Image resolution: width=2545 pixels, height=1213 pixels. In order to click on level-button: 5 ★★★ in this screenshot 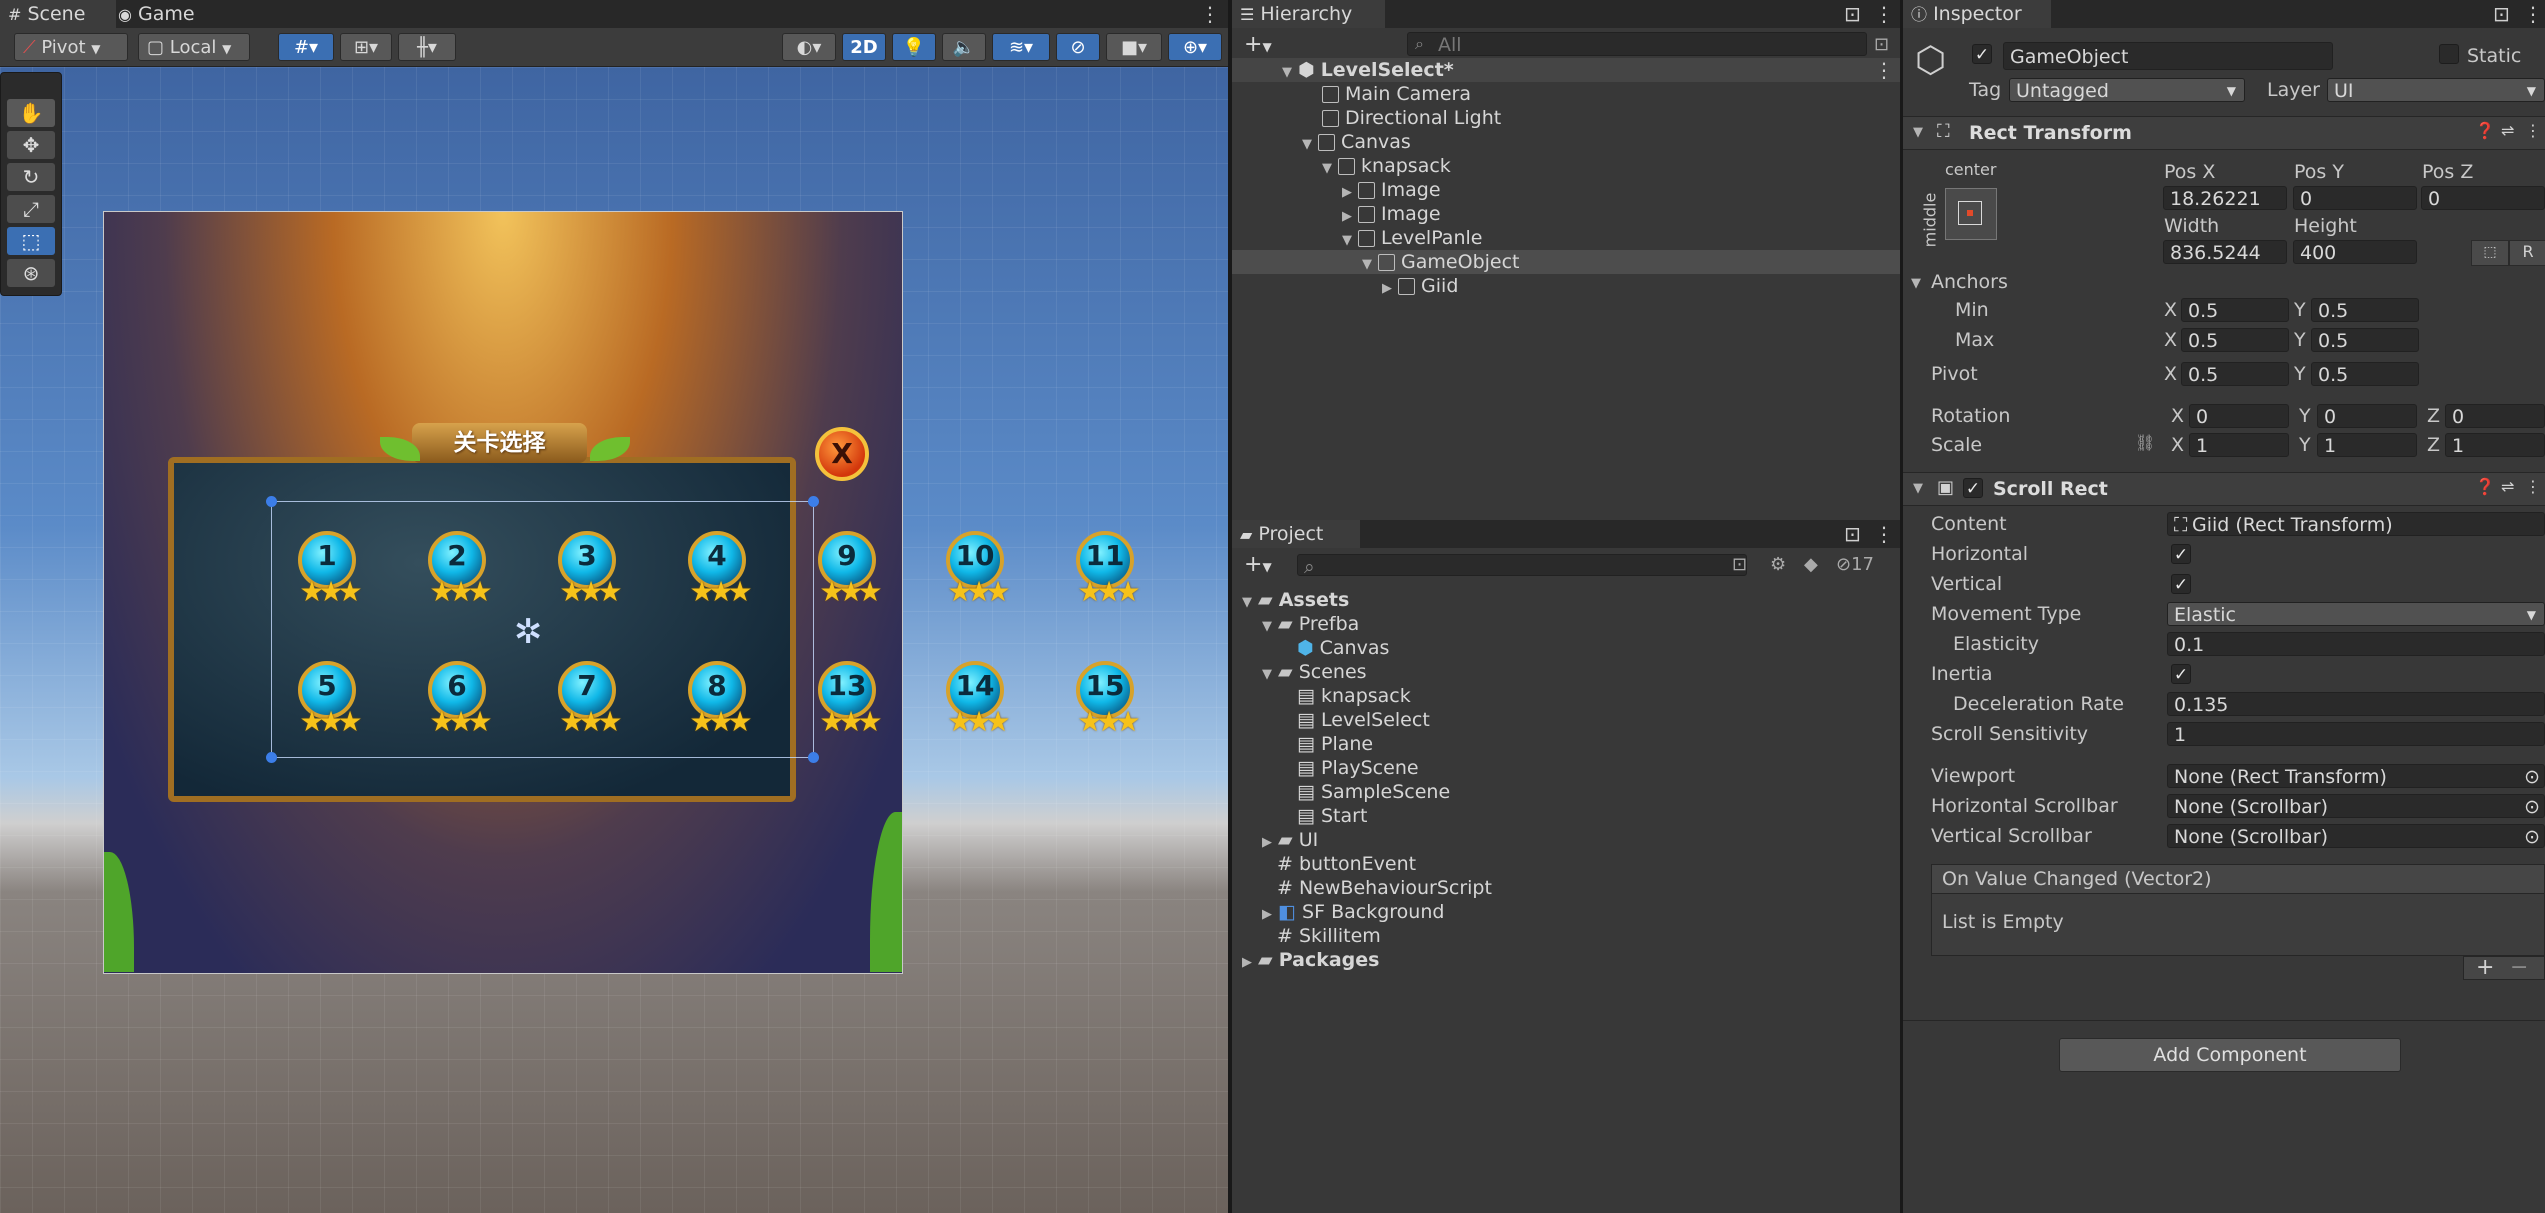, I will do `click(328, 703)`.